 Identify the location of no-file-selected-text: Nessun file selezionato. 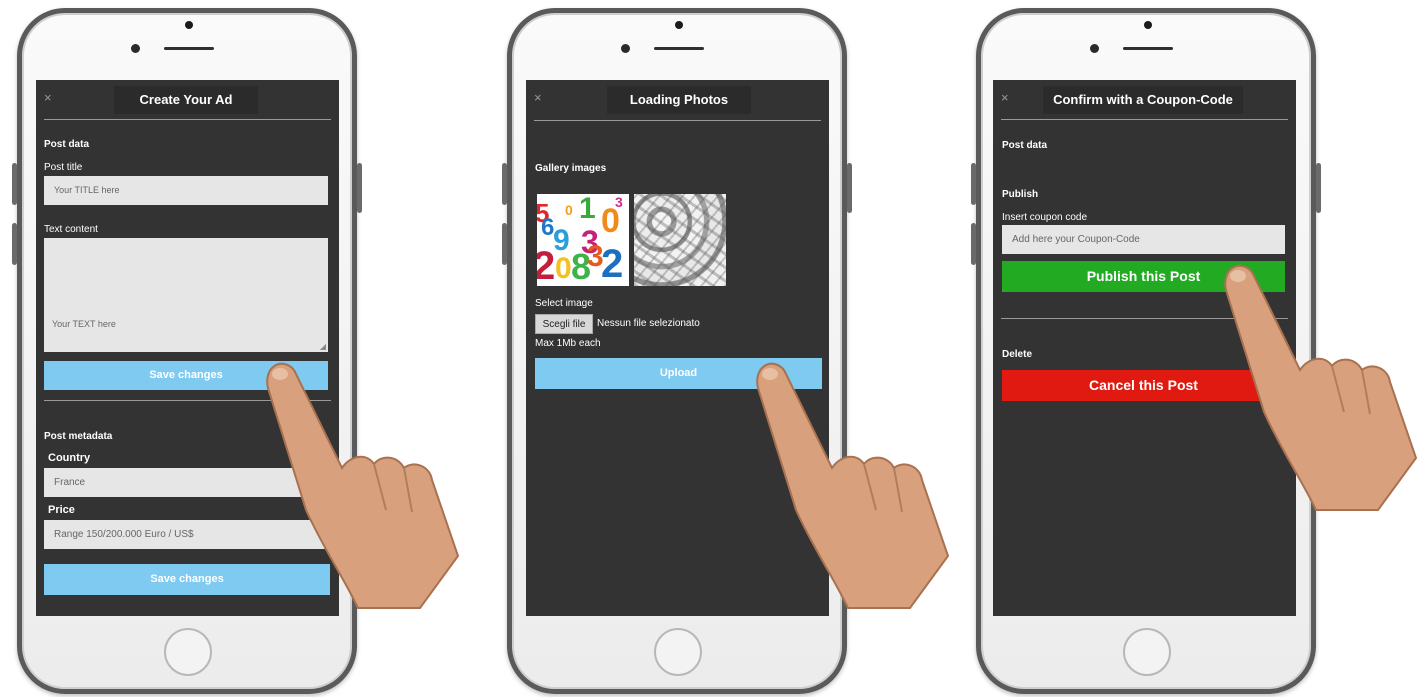
(648, 323).